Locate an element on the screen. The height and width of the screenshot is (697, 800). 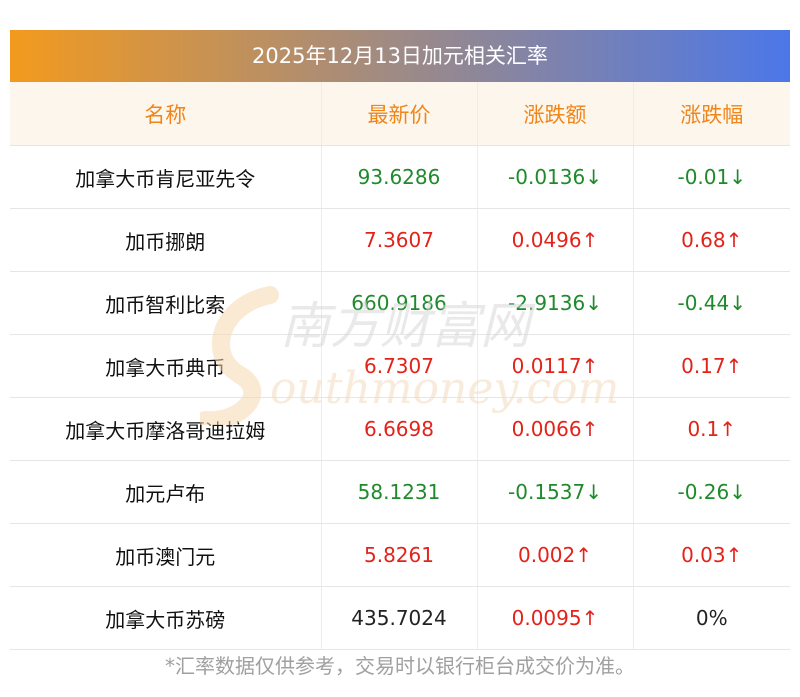
cell-price: 5.8261 is located at coordinates (399, 555).